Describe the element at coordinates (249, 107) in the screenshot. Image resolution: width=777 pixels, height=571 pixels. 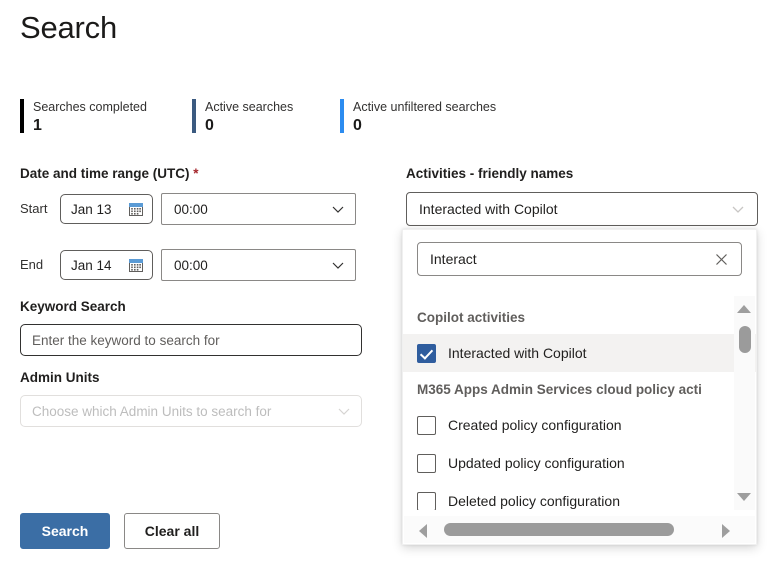
I see `stat-label: Active searches` at that location.